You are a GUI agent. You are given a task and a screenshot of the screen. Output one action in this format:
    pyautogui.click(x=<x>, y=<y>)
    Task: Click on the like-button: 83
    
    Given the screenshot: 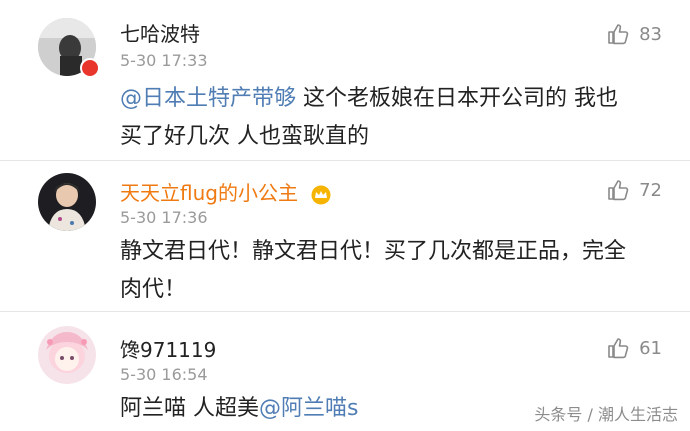 What is the action you would take?
    pyautogui.click(x=634, y=34)
    